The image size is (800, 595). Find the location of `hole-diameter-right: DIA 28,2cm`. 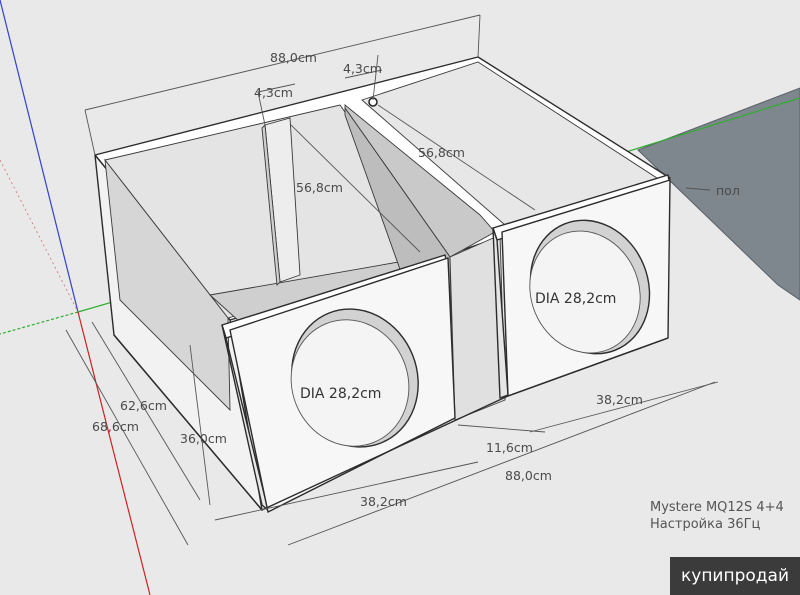

hole-diameter-right: DIA 28,2cm is located at coordinates (575, 299).